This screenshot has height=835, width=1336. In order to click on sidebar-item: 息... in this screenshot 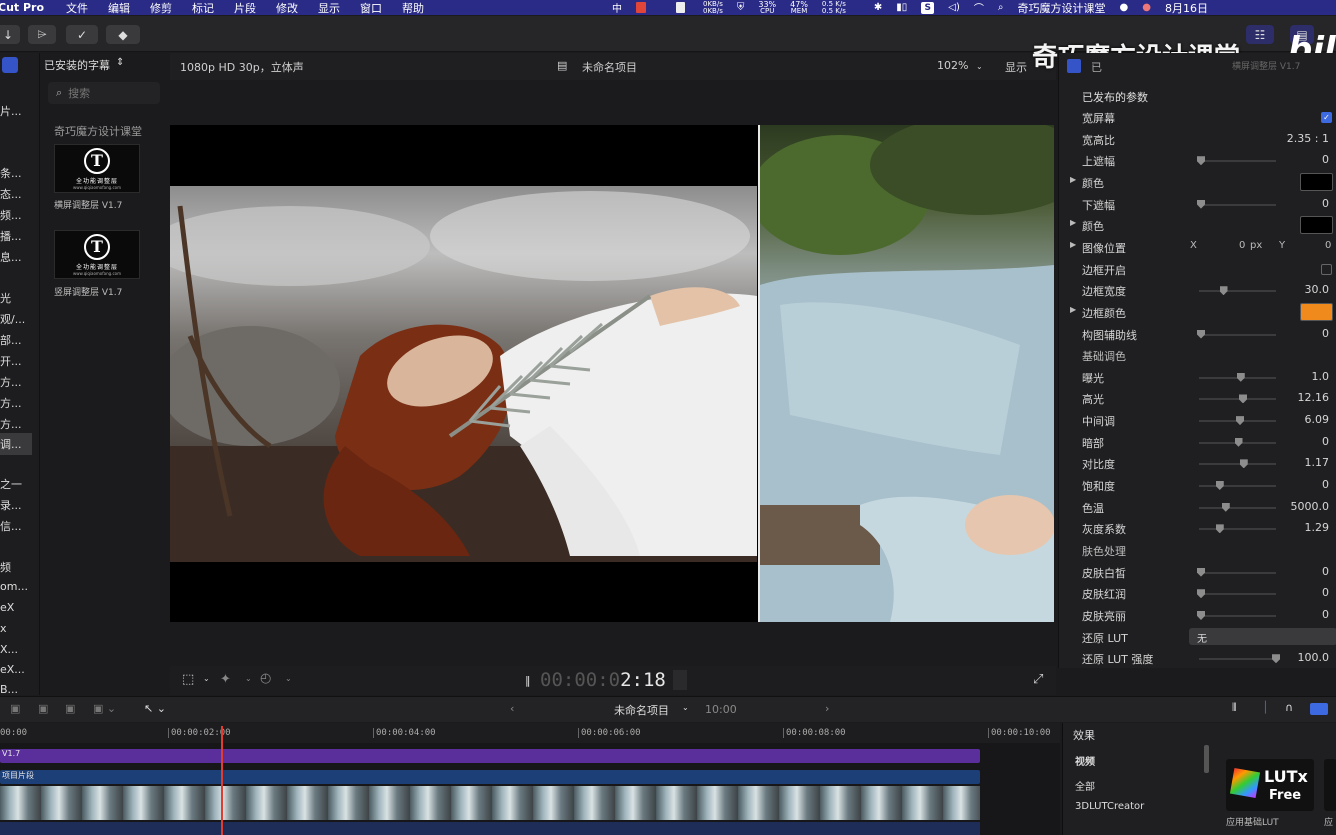, I will do `click(11, 257)`.